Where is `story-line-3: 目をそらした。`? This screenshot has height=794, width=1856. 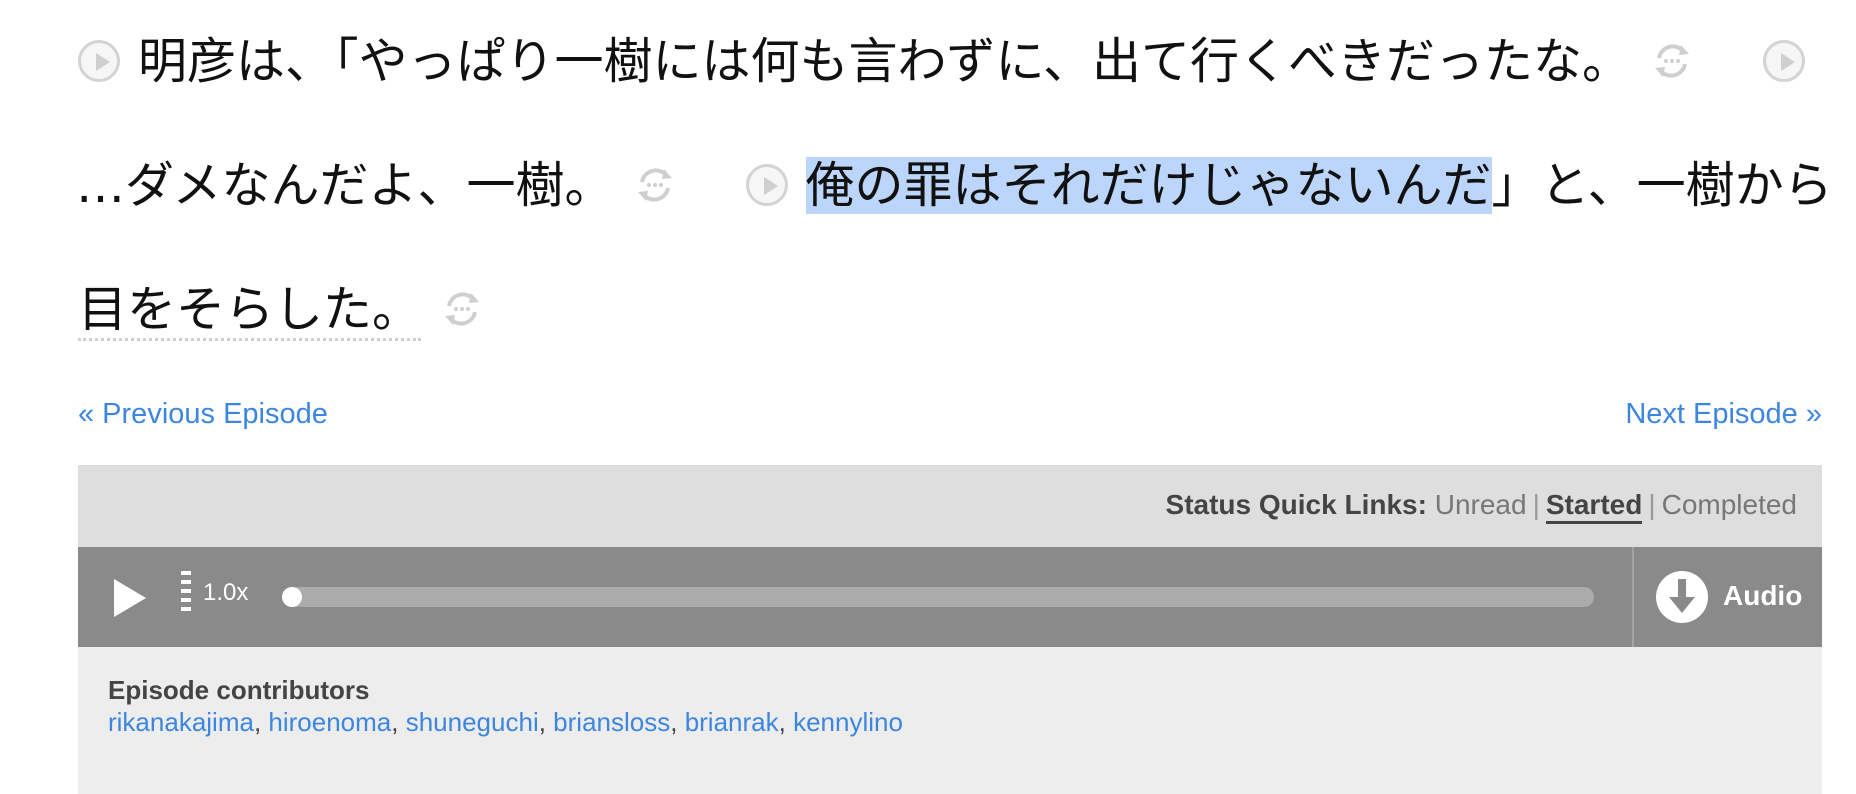 story-line-3: 目をそらした。 is located at coordinates (953, 310).